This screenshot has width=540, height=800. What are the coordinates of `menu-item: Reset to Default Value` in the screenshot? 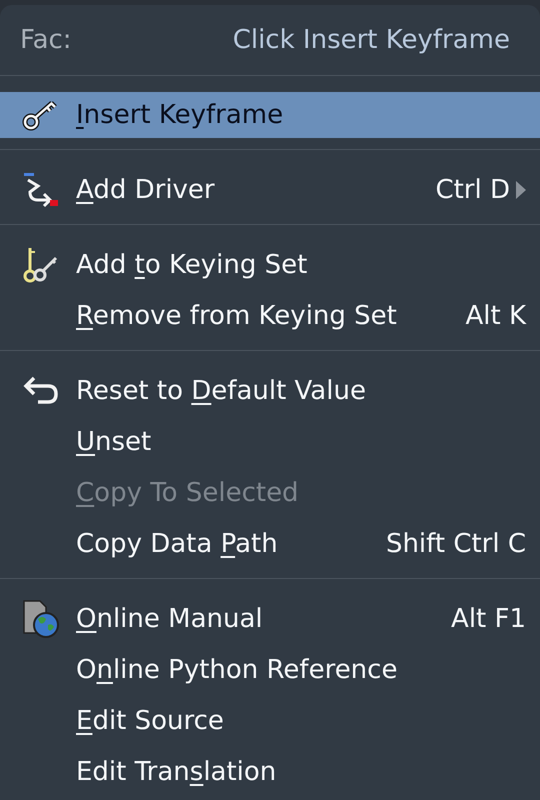 It's located at (270, 390).